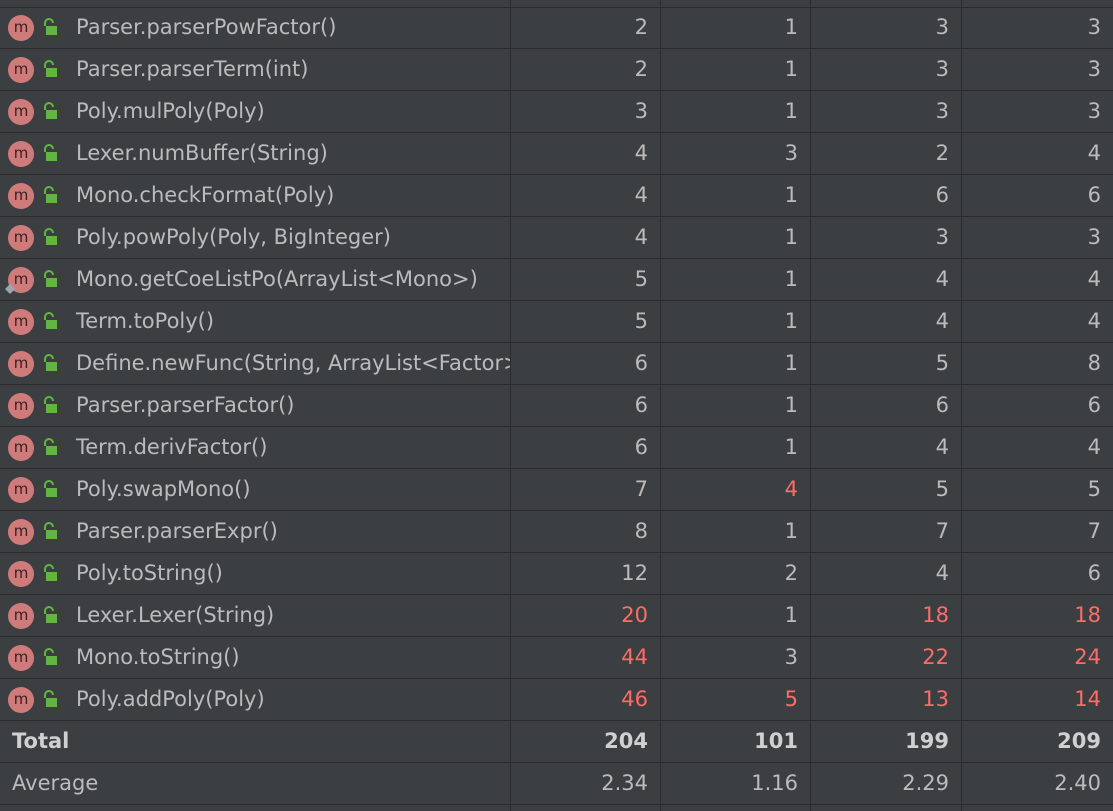 The height and width of the screenshot is (811, 1113). I want to click on metric-3-value: 2, so click(942, 153).